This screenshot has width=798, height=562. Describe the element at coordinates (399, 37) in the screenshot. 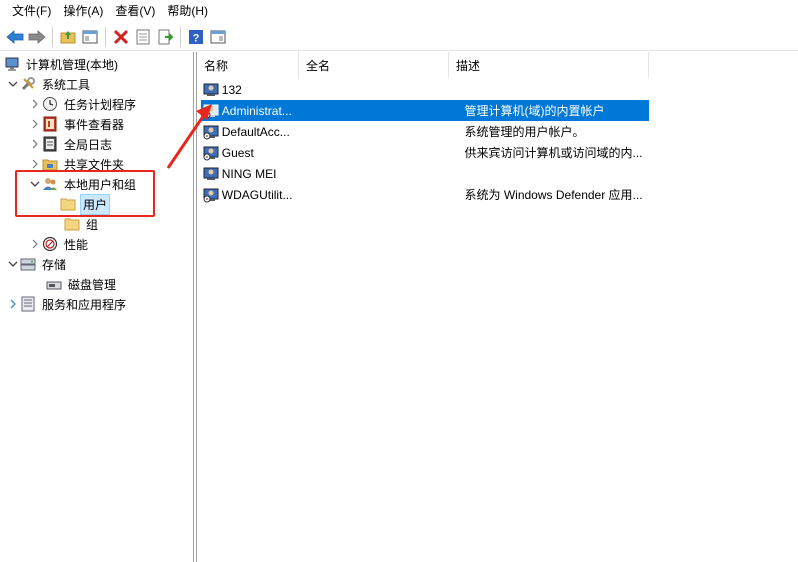

I see `toolbar: ?` at that location.